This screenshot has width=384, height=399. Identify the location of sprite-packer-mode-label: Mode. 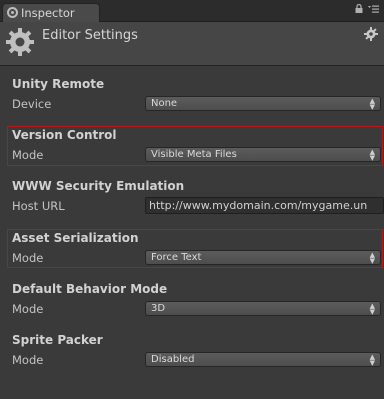
(28, 360).